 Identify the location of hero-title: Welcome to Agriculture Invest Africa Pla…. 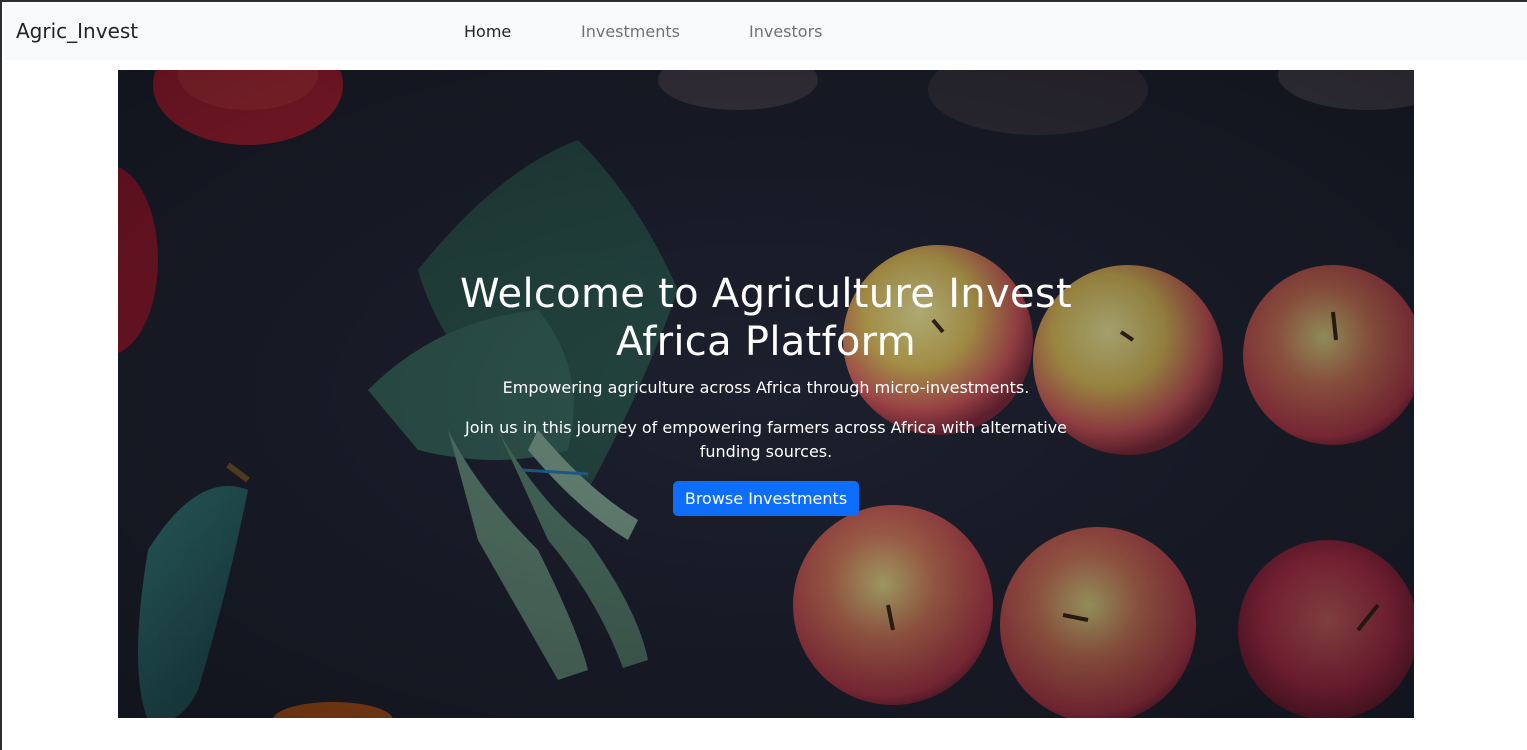
(766, 318).